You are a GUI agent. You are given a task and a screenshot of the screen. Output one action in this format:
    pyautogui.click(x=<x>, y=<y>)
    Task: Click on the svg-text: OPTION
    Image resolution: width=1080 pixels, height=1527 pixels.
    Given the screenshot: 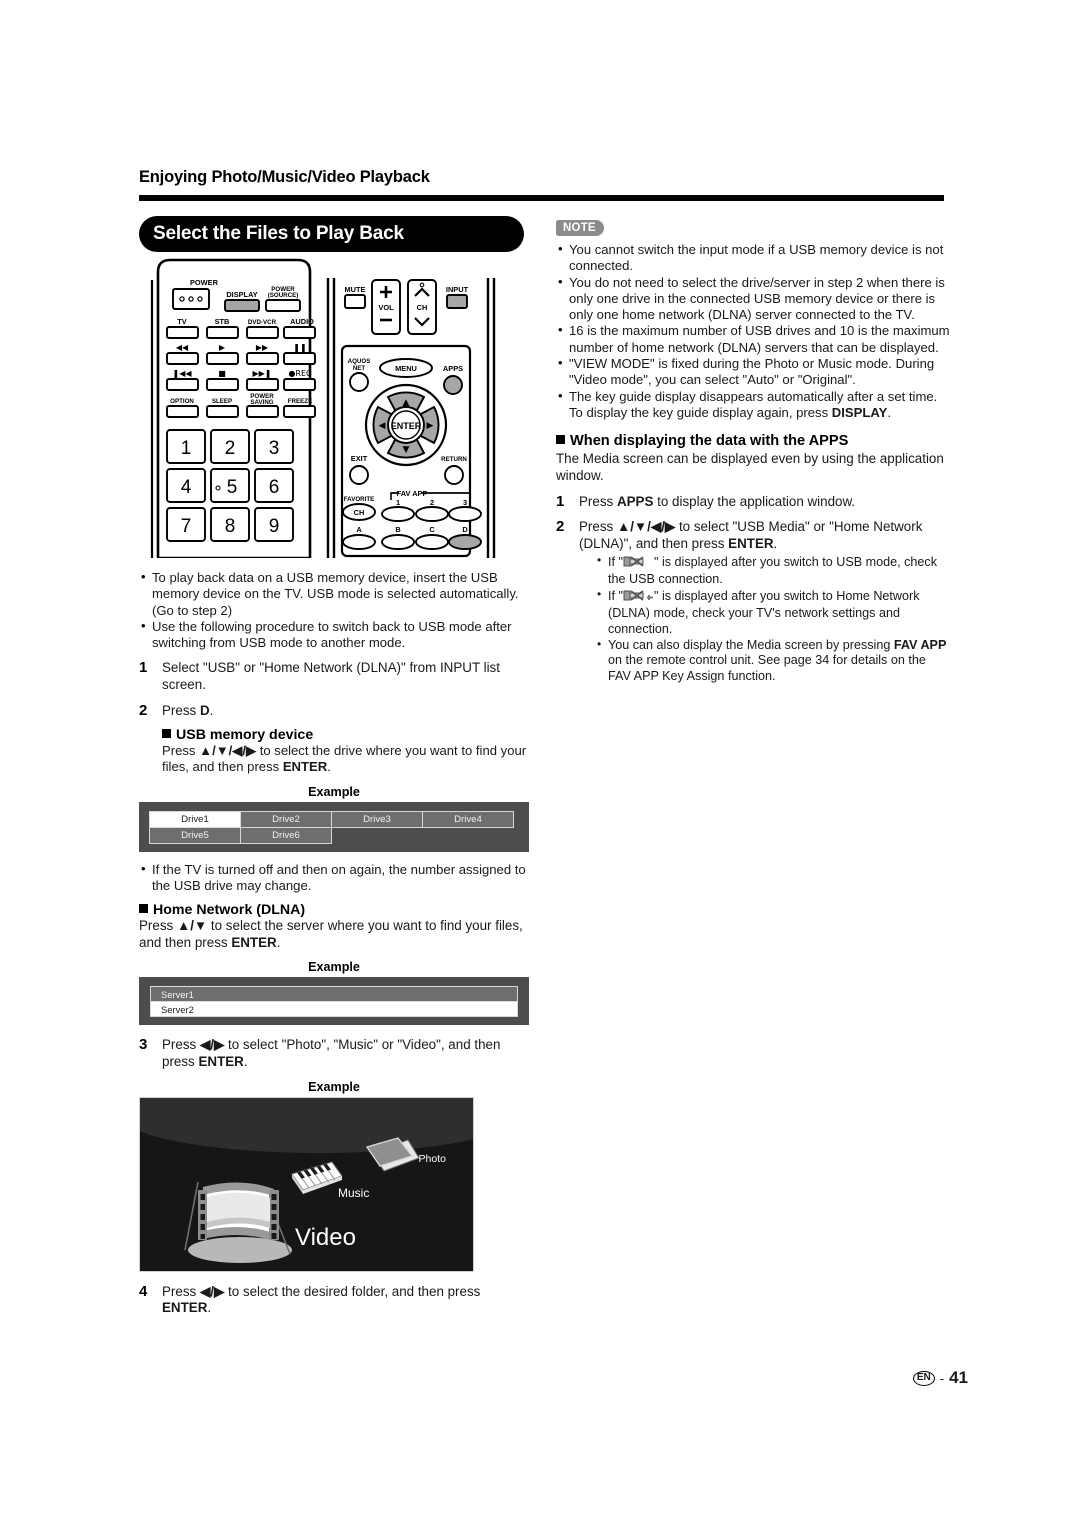 What is the action you would take?
    pyautogui.click(x=182, y=401)
    